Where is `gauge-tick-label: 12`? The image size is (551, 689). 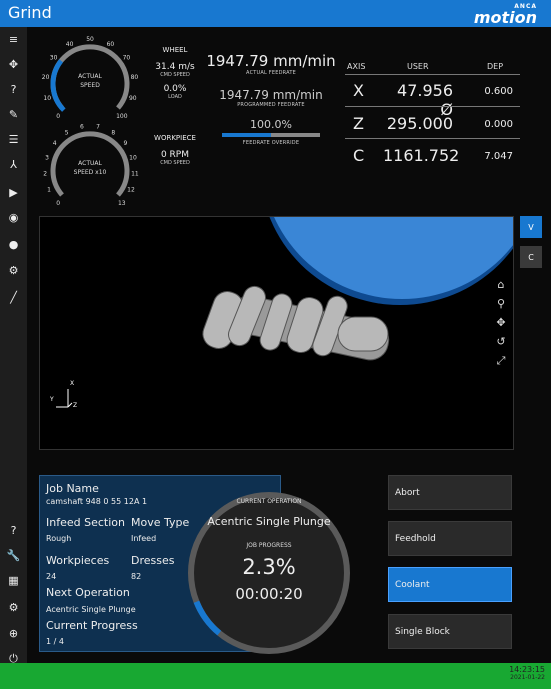
gauge-tick-label: 12 is located at coordinates (131, 190).